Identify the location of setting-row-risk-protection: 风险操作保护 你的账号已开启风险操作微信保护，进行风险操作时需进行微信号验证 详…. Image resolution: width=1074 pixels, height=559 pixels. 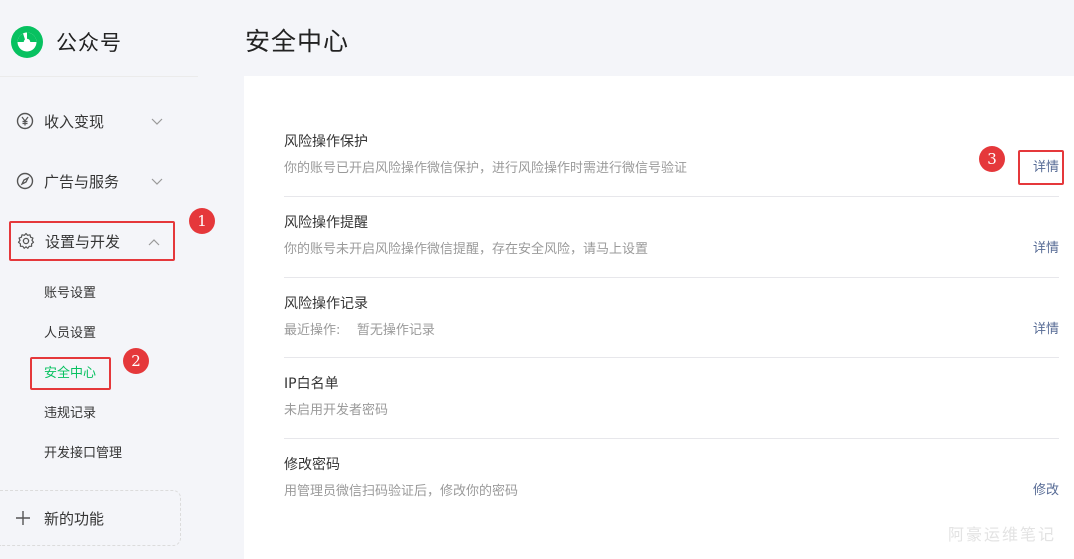
(671, 155).